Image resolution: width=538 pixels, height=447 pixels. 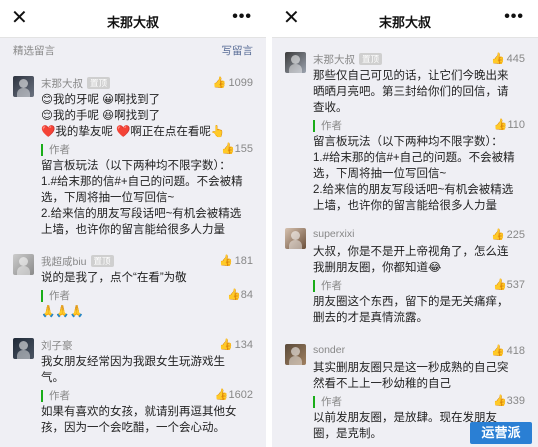 I want to click on watermark-logo: 运营派, so click(x=501, y=433).